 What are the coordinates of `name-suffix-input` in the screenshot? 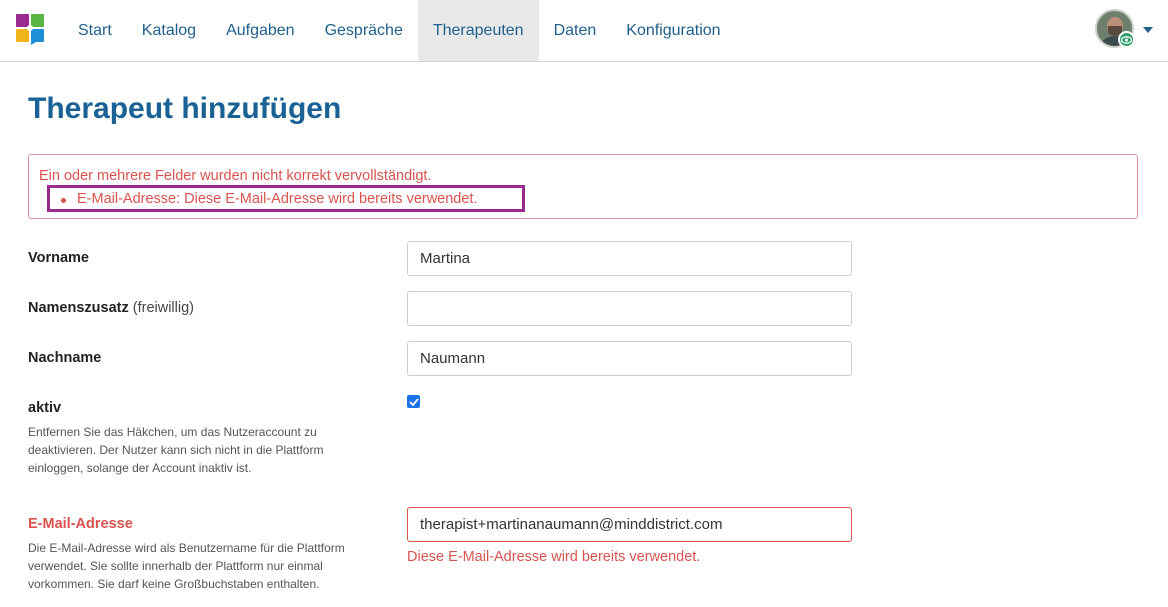 It's located at (629, 308).